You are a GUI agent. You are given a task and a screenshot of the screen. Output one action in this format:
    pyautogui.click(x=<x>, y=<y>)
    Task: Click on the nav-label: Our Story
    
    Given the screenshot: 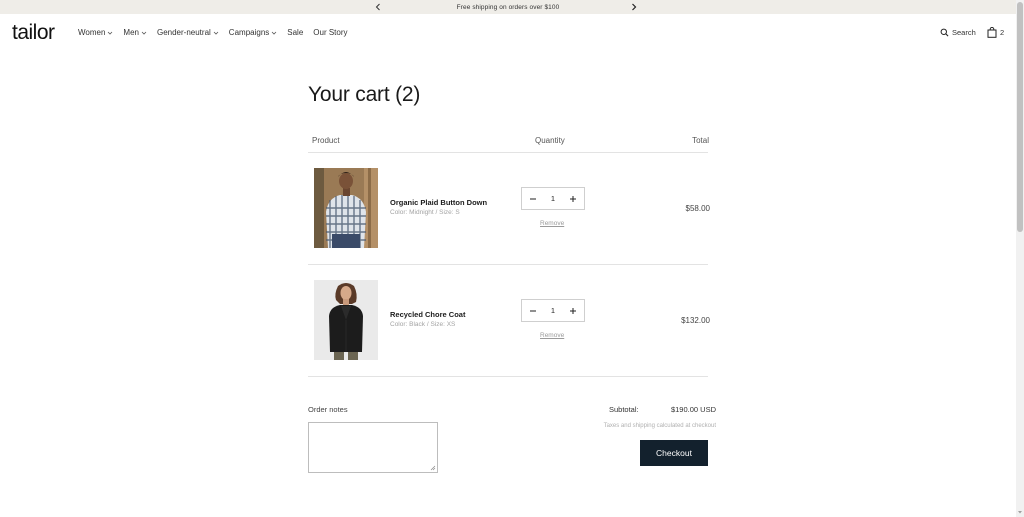 What is the action you would take?
    pyautogui.click(x=330, y=32)
    